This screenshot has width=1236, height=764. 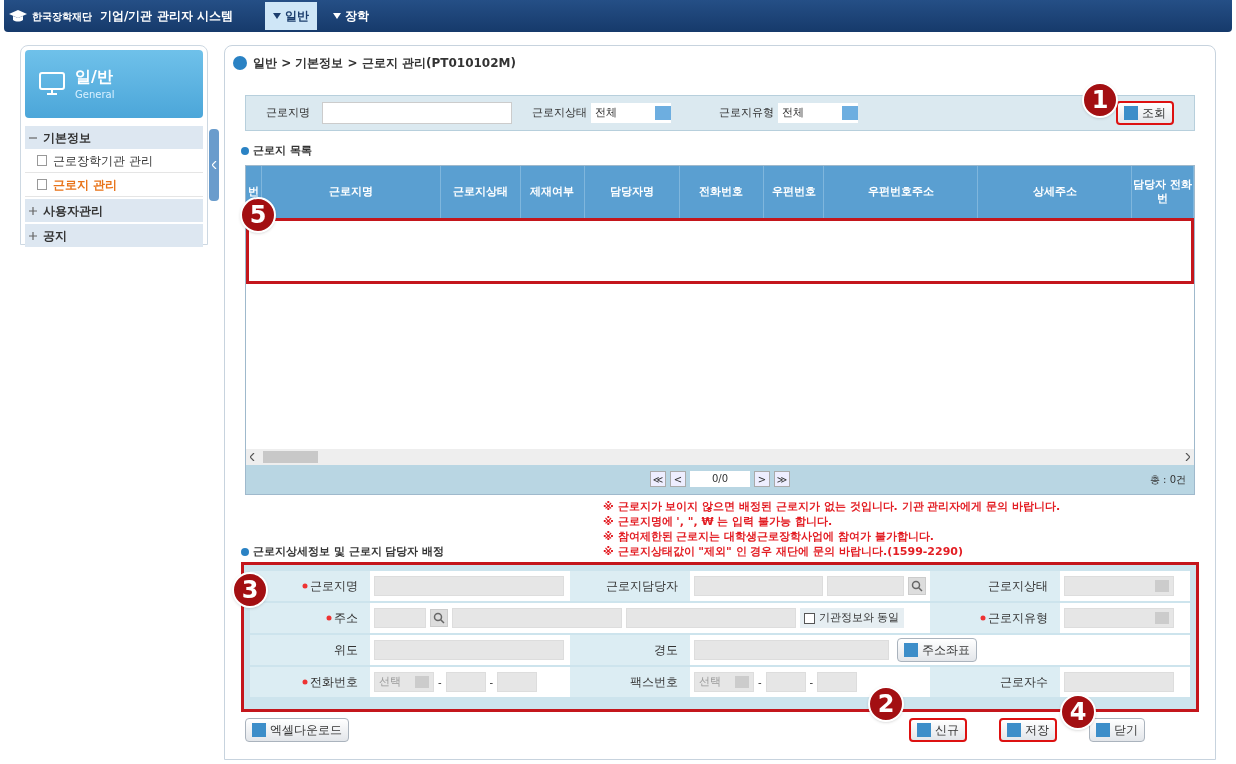 What do you see at coordinates (794, 191) in the screenshot?
I see `column-header: 우편번호` at bounding box center [794, 191].